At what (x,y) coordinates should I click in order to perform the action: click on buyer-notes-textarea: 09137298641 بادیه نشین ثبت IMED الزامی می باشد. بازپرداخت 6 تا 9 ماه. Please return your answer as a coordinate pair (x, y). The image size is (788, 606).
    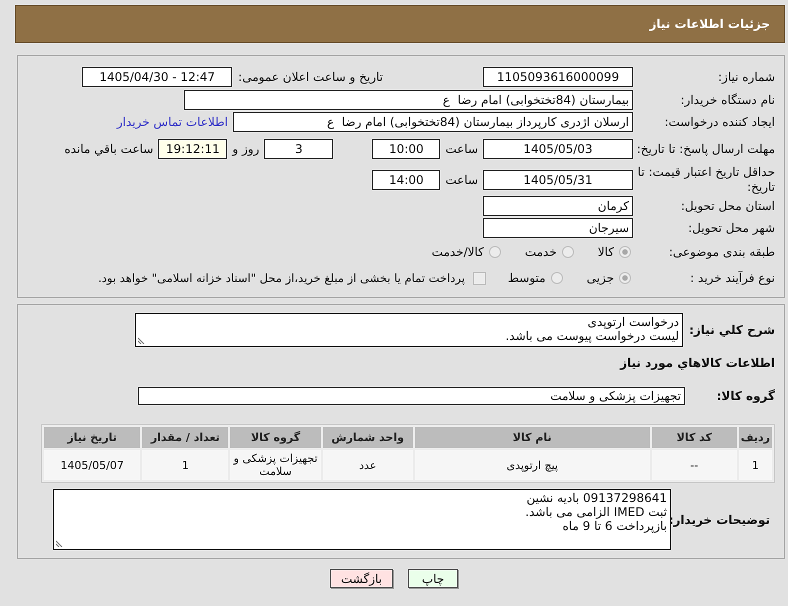
    Looking at the image, I should click on (362, 519).